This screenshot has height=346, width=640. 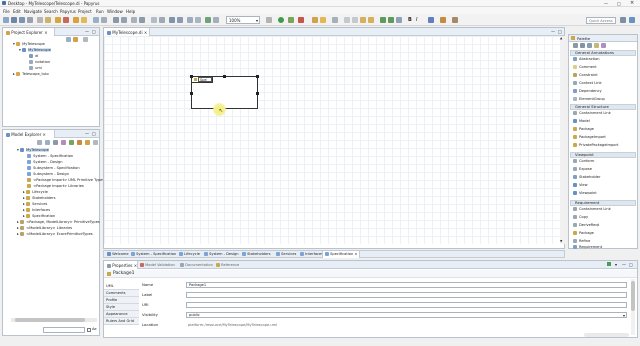 What do you see at coordinates (89, 330) in the screenshot?
I see `filter-checkbox` at bounding box center [89, 330].